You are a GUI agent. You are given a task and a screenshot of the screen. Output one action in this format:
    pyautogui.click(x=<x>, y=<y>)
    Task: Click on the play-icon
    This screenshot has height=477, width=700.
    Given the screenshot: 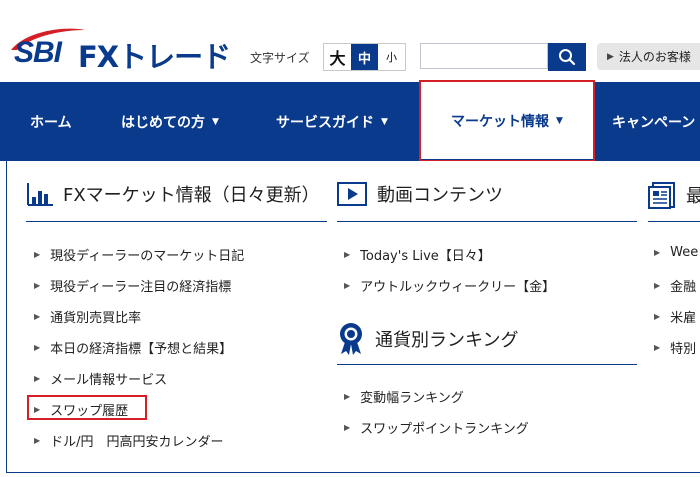 What is the action you would take?
    pyautogui.click(x=352, y=194)
    